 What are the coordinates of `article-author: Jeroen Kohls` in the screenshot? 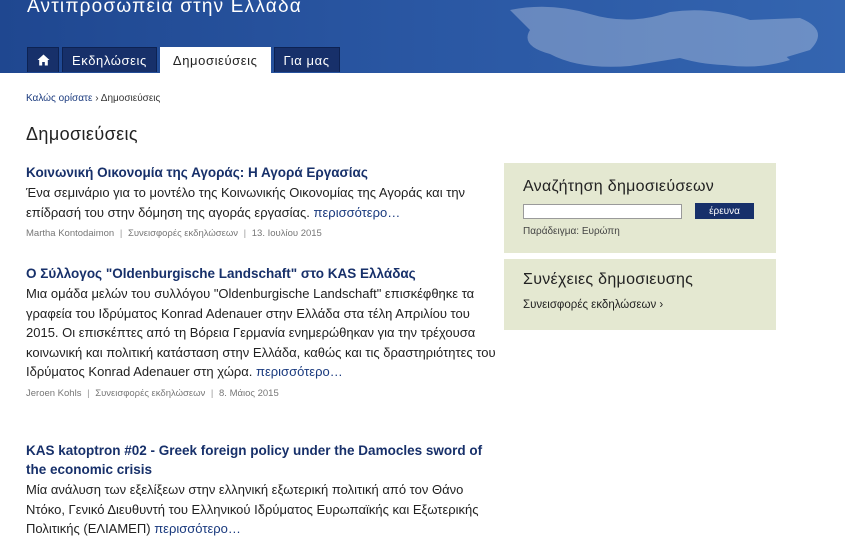 It's located at (54, 393).